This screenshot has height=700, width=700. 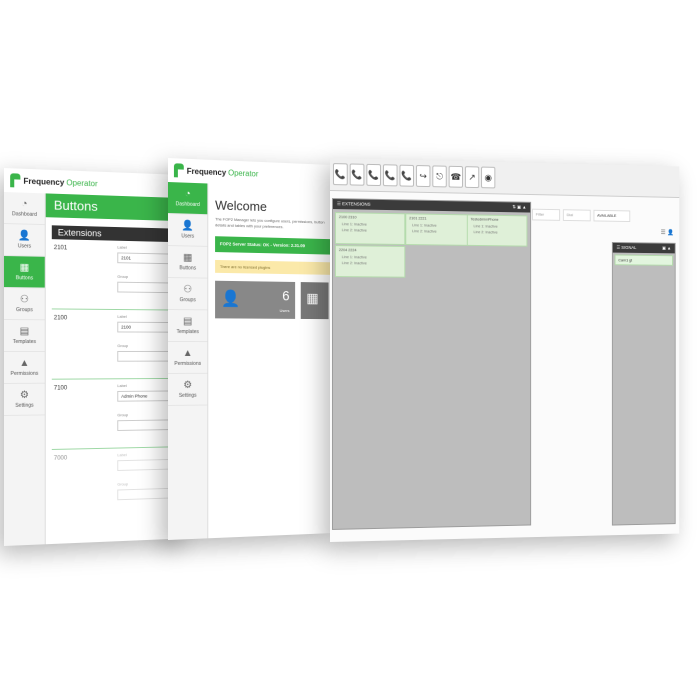 What do you see at coordinates (357, 174) in the screenshot?
I see `hangup-icon: 📞` at bounding box center [357, 174].